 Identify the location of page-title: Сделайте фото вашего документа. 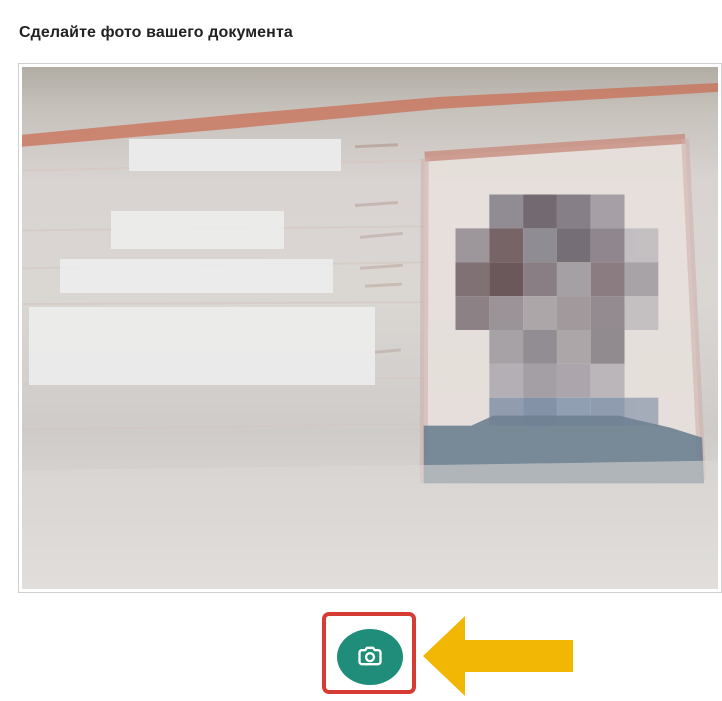
(156, 32).